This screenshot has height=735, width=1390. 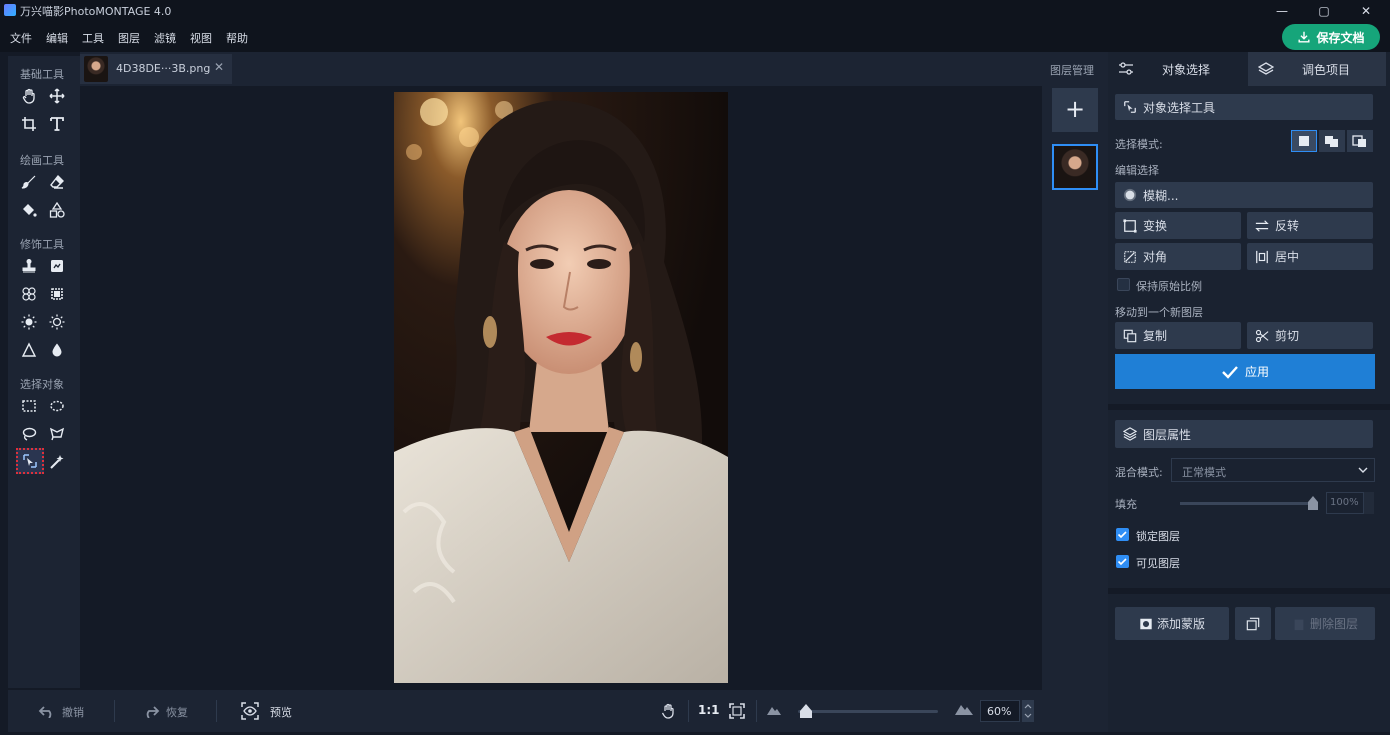 What do you see at coordinates (669, 711) in the screenshot?
I see `fit-hand-icon` at bounding box center [669, 711].